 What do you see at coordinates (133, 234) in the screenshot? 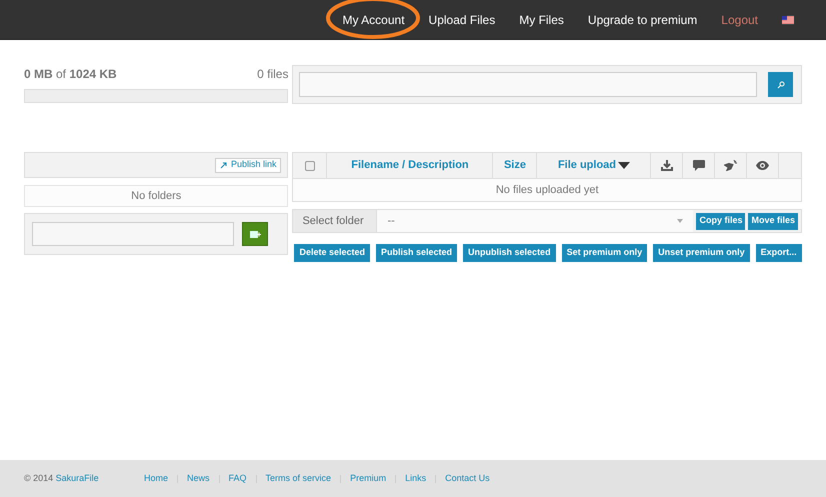
I see `folder-name-field` at bounding box center [133, 234].